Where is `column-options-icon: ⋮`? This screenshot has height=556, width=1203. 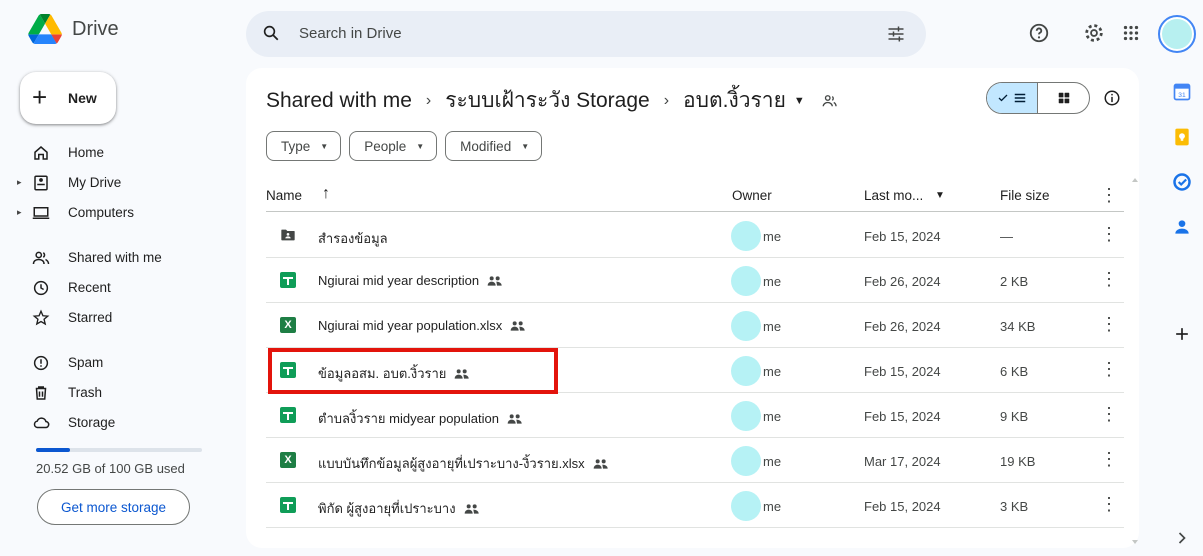 column-options-icon: ⋮ is located at coordinates (1109, 195).